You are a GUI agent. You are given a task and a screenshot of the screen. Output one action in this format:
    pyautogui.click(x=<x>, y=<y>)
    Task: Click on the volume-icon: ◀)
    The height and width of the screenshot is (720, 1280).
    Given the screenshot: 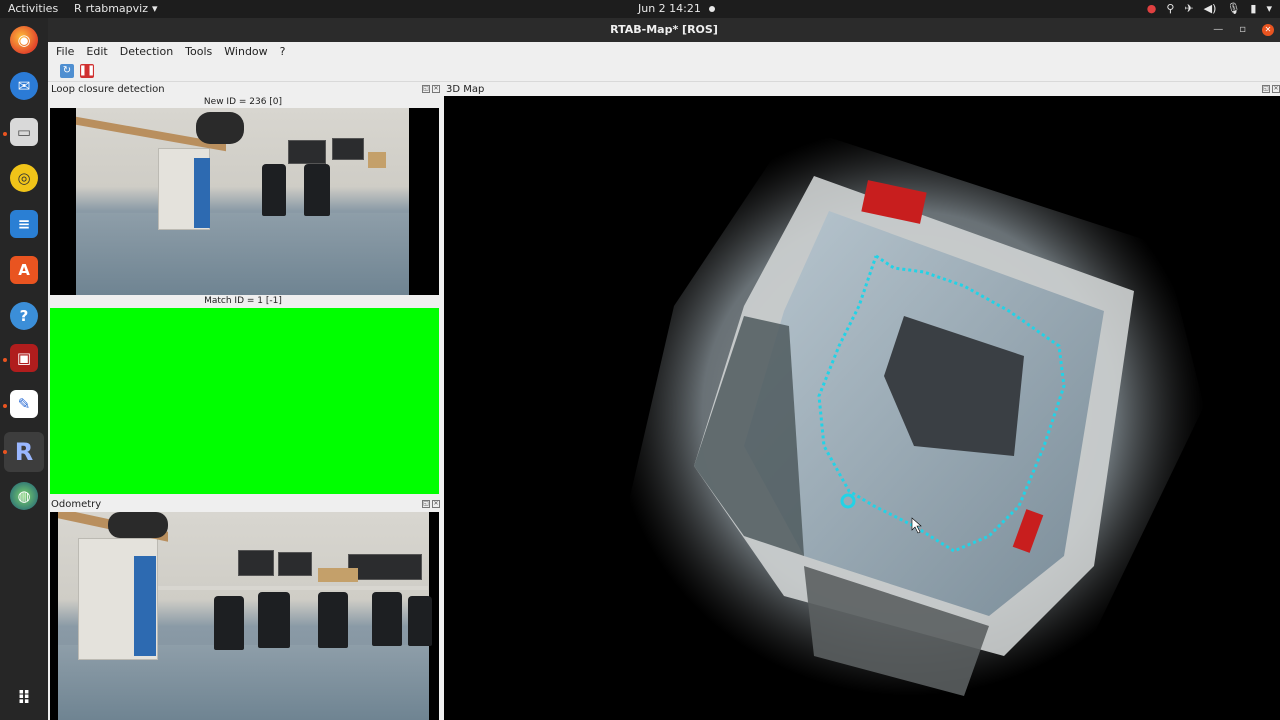 What is the action you would take?
    pyautogui.click(x=1210, y=8)
    